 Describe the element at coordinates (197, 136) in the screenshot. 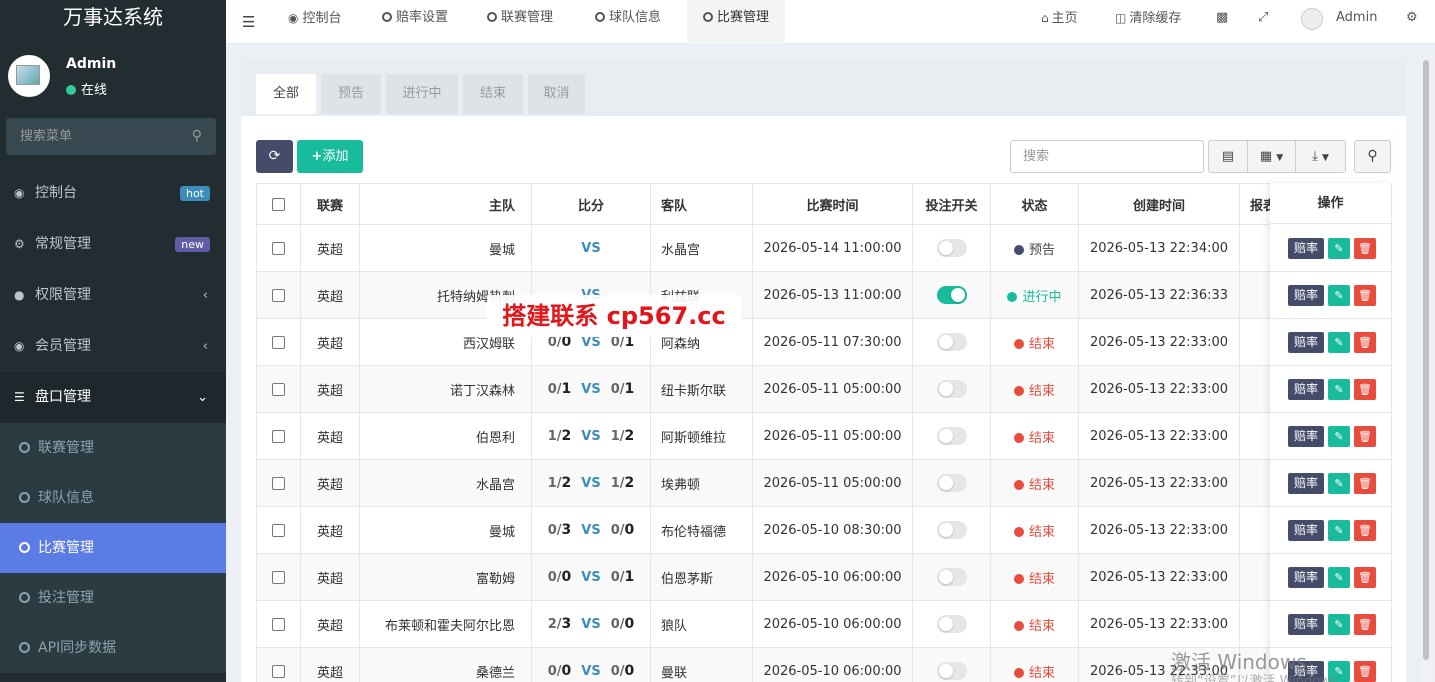

I see `search-icon: ⚲` at that location.